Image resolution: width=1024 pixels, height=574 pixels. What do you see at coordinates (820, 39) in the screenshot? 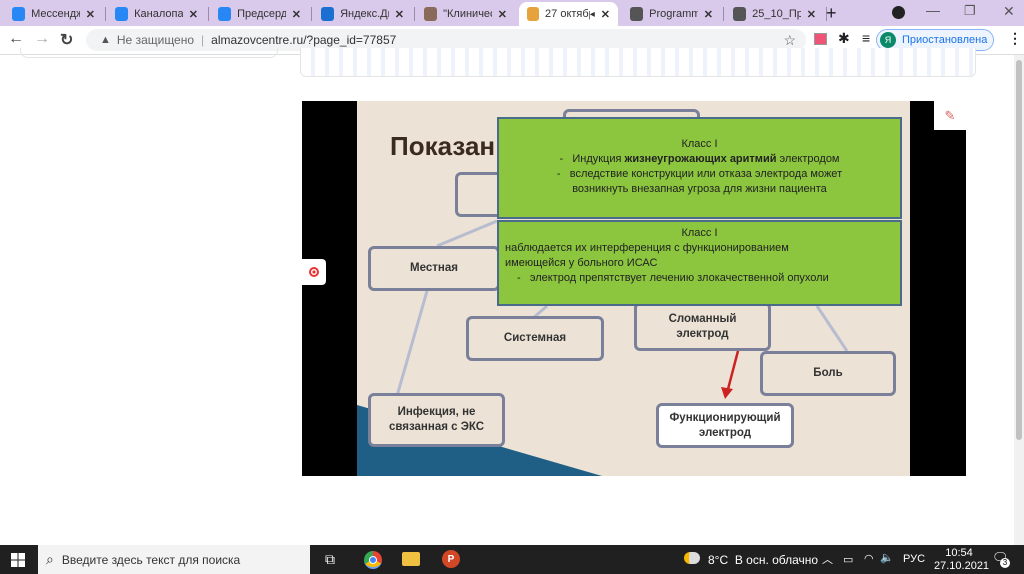
I see `cast-icon` at bounding box center [820, 39].